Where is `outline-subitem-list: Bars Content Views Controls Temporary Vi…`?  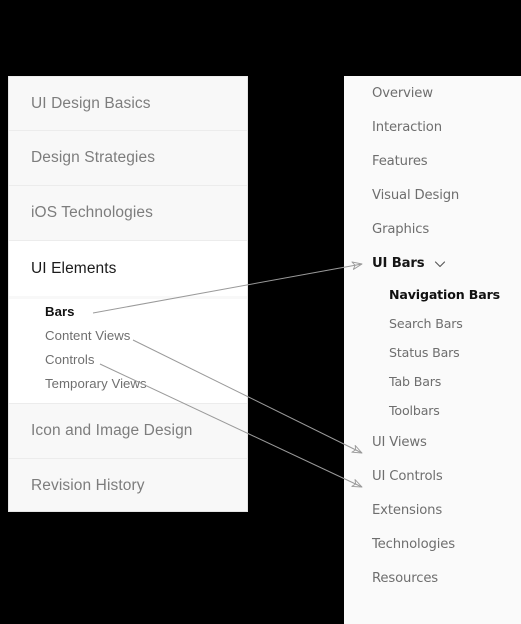 outline-subitem-list: Bars Content Views Controls Temporary Vi… is located at coordinates (128, 351).